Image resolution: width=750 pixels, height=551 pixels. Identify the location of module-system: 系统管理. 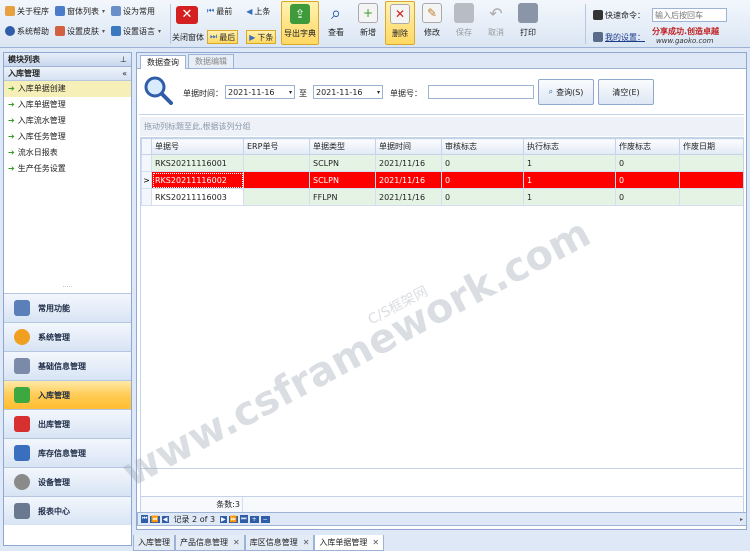
(67, 336).